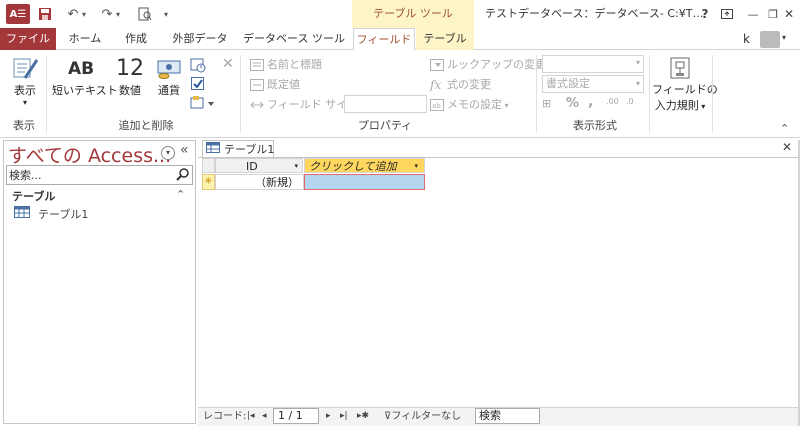 Image resolution: width=800 pixels, height=426 pixels. I want to click on lookup-change-label: ルックアップの変更, so click(496, 64).